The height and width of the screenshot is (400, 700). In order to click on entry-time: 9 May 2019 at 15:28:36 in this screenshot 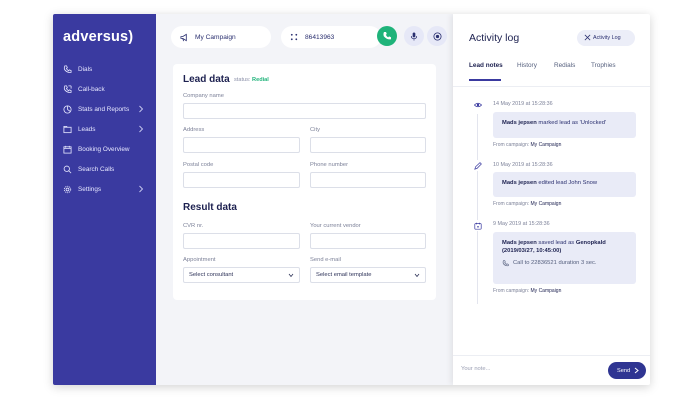, I will do `click(521, 224)`.